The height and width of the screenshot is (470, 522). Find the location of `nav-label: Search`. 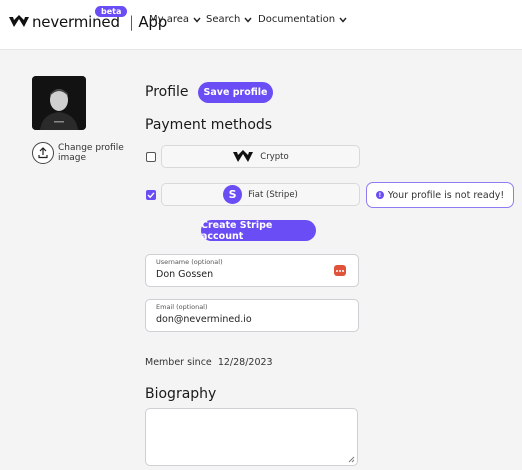

nav-label: Search is located at coordinates (223, 19).